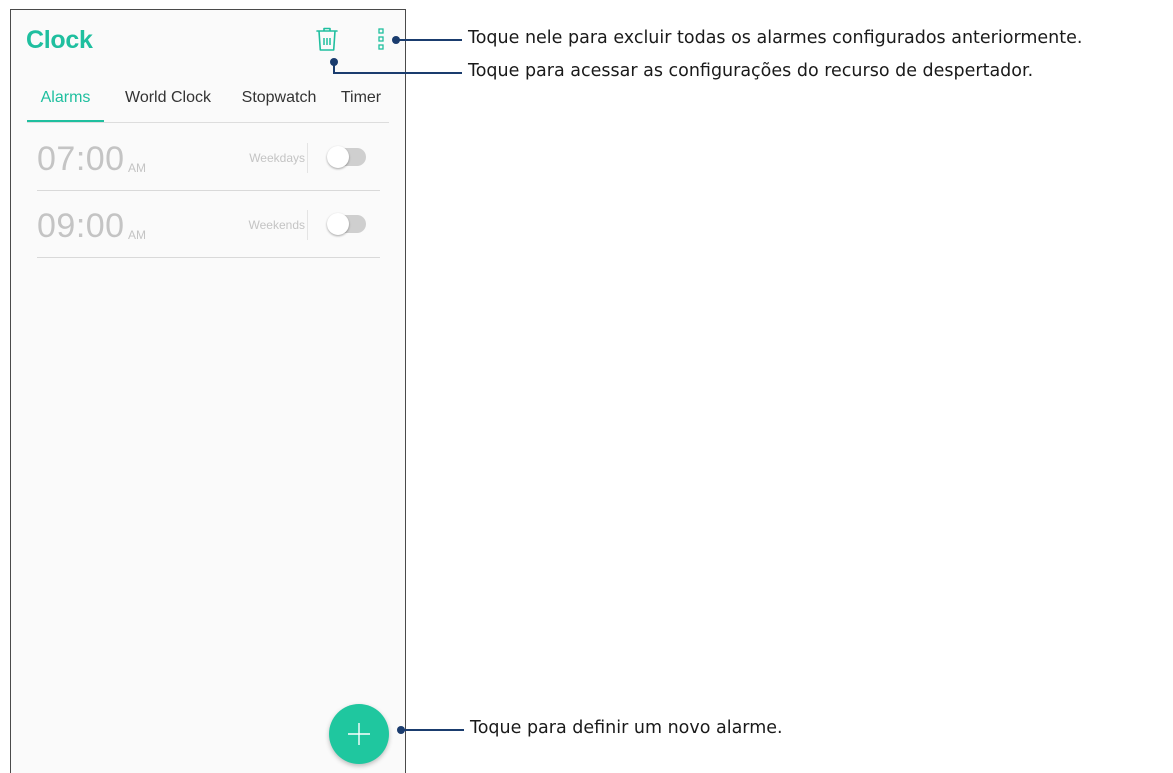  Describe the element at coordinates (65, 101) in the screenshot. I see `tab-alarms: Alarms` at that location.